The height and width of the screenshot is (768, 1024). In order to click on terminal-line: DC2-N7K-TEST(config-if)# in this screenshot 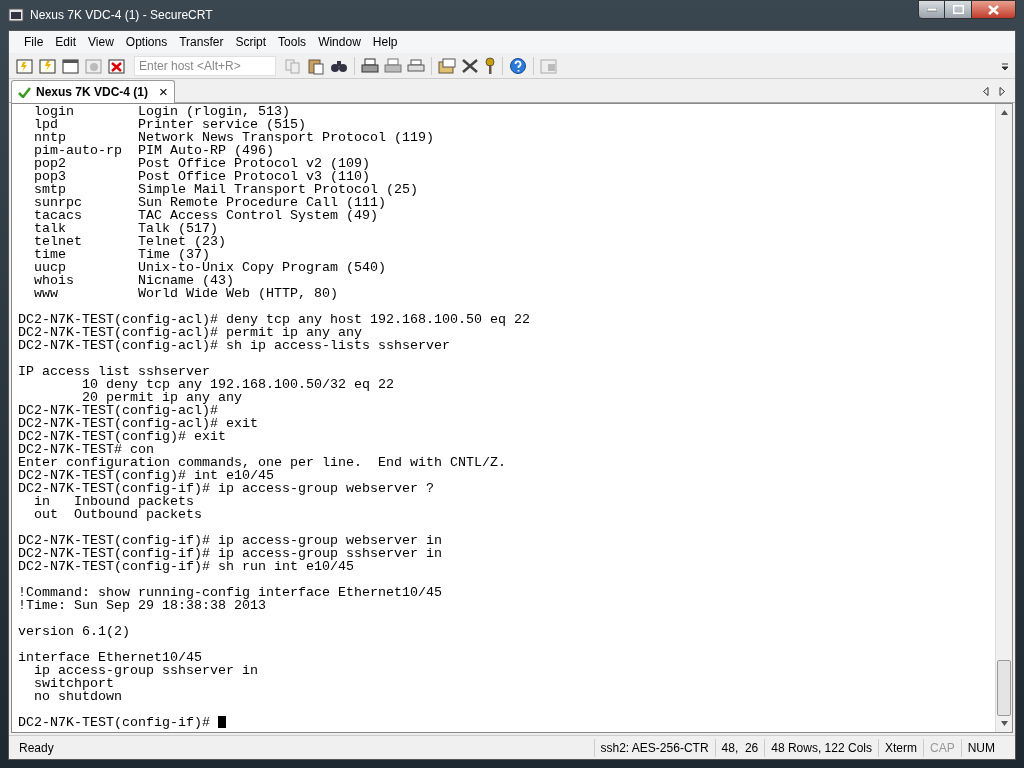, I will do `click(114, 722)`.